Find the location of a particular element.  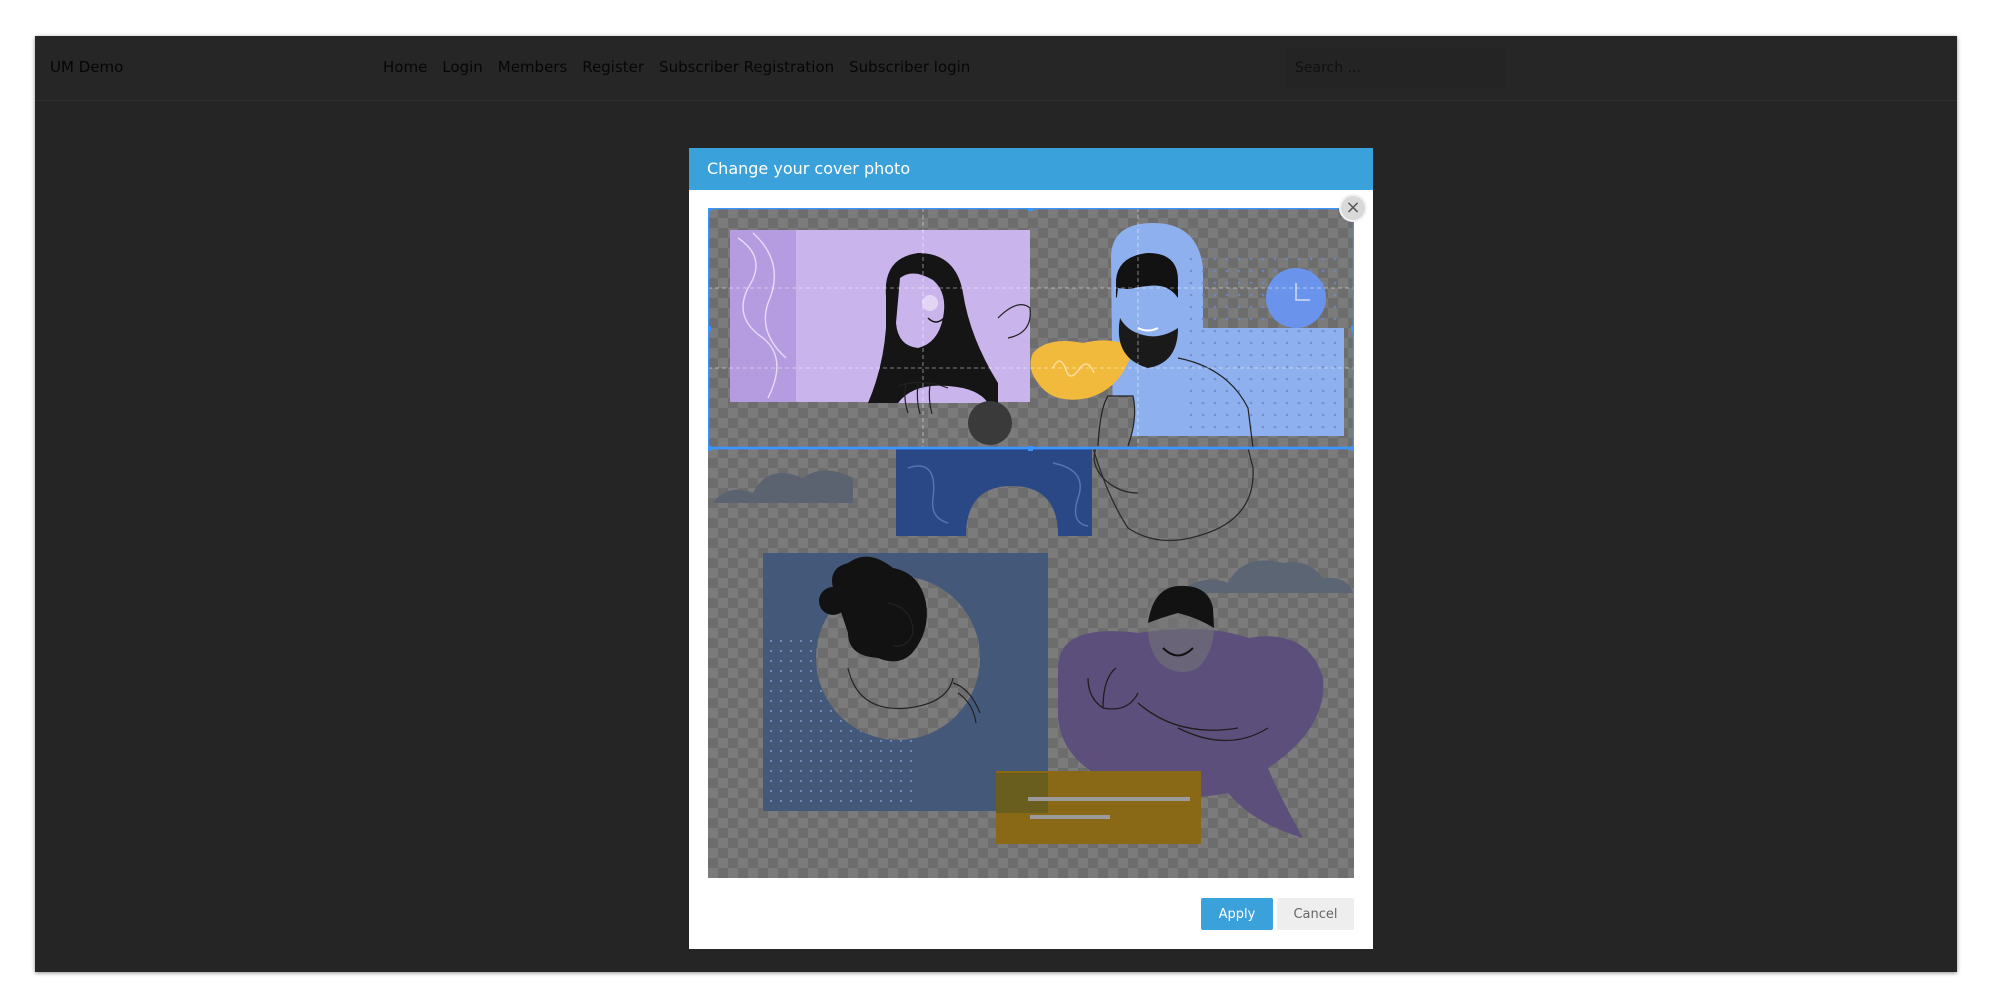

crop-selection is located at coordinates (1031, 329).